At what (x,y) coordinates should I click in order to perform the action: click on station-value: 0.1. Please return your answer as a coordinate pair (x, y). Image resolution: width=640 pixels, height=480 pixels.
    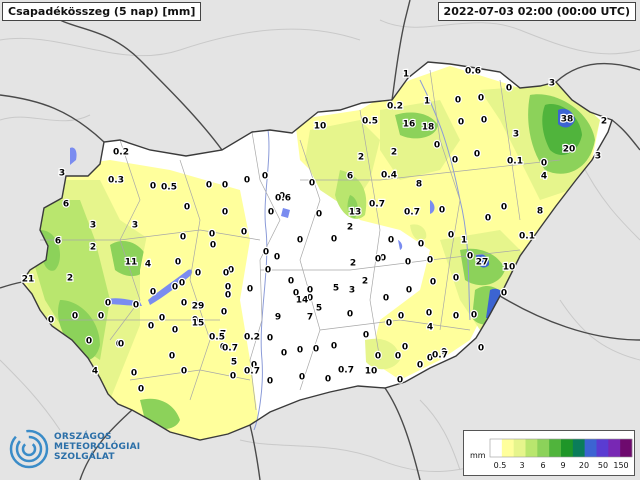
    Looking at the image, I should click on (527, 237).